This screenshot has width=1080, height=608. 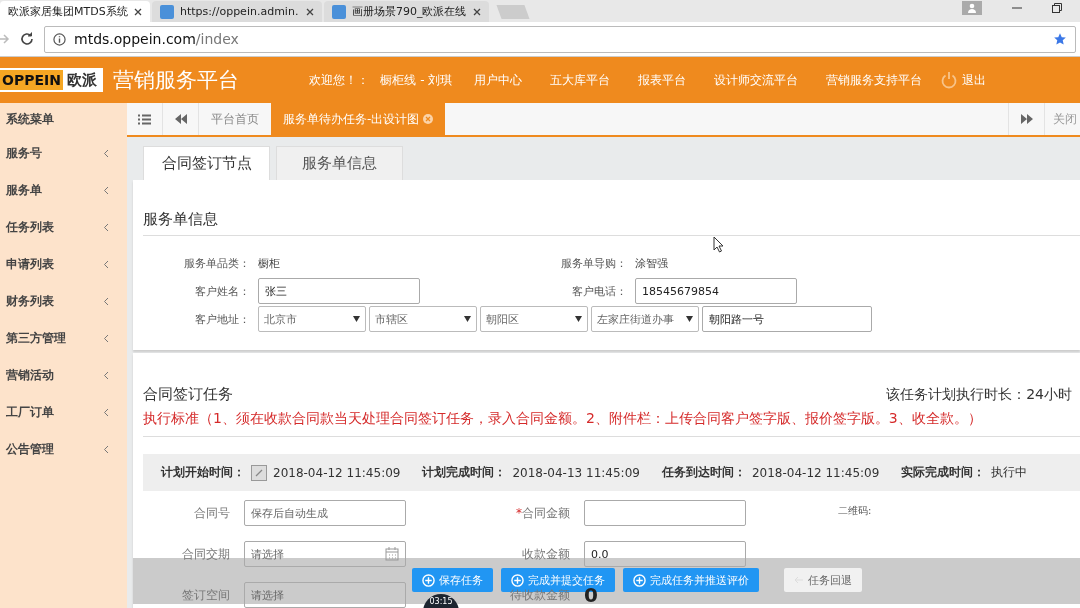 What do you see at coordinates (63, 301) in the screenshot?
I see `sidebar-item: 财务列表` at bounding box center [63, 301].